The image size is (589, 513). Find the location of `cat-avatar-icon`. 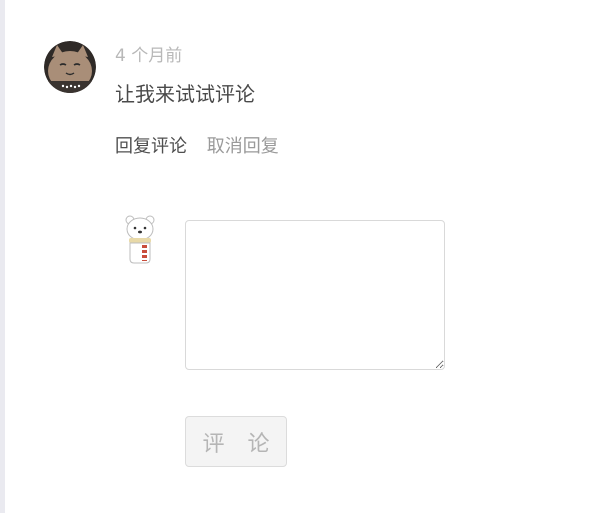

cat-avatar-icon is located at coordinates (70, 67).